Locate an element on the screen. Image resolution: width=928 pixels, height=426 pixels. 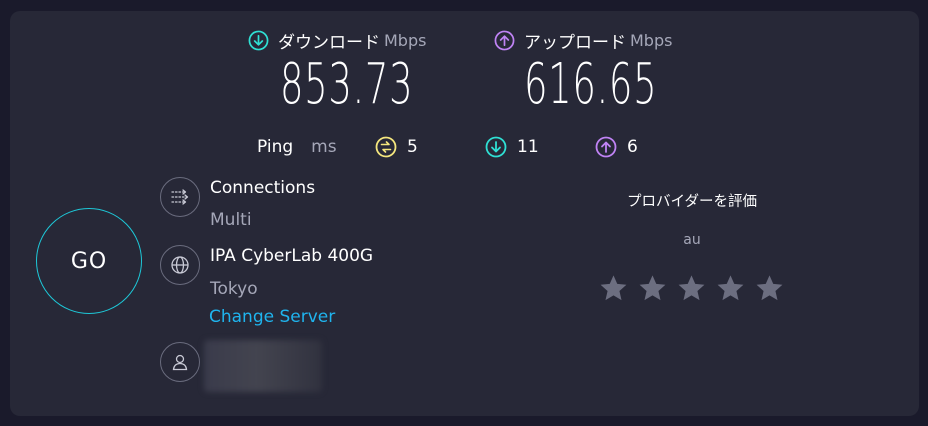
upload-unit: Mbps is located at coordinates (651, 40).